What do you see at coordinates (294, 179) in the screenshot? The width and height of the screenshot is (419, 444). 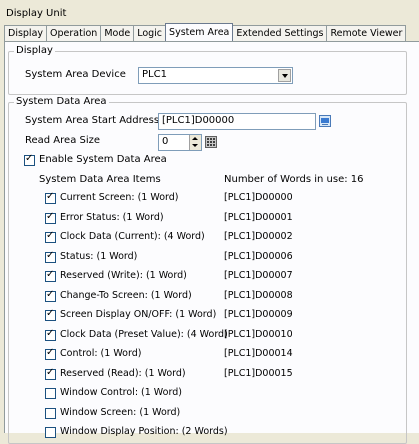 I see `words-in-use: Number of Words in use: 16` at bounding box center [294, 179].